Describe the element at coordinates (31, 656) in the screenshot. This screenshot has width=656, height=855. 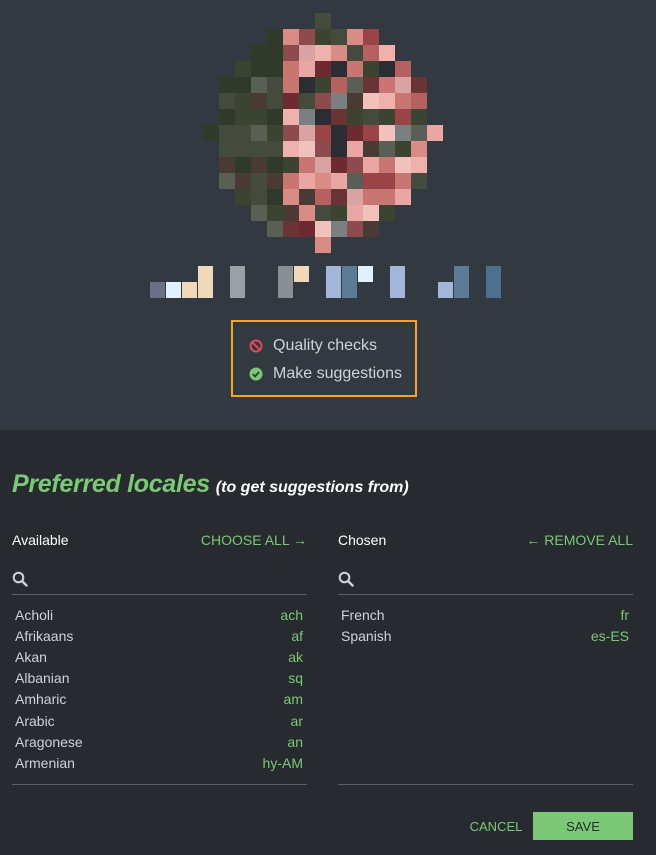
I see `locale-name: Akan` at that location.